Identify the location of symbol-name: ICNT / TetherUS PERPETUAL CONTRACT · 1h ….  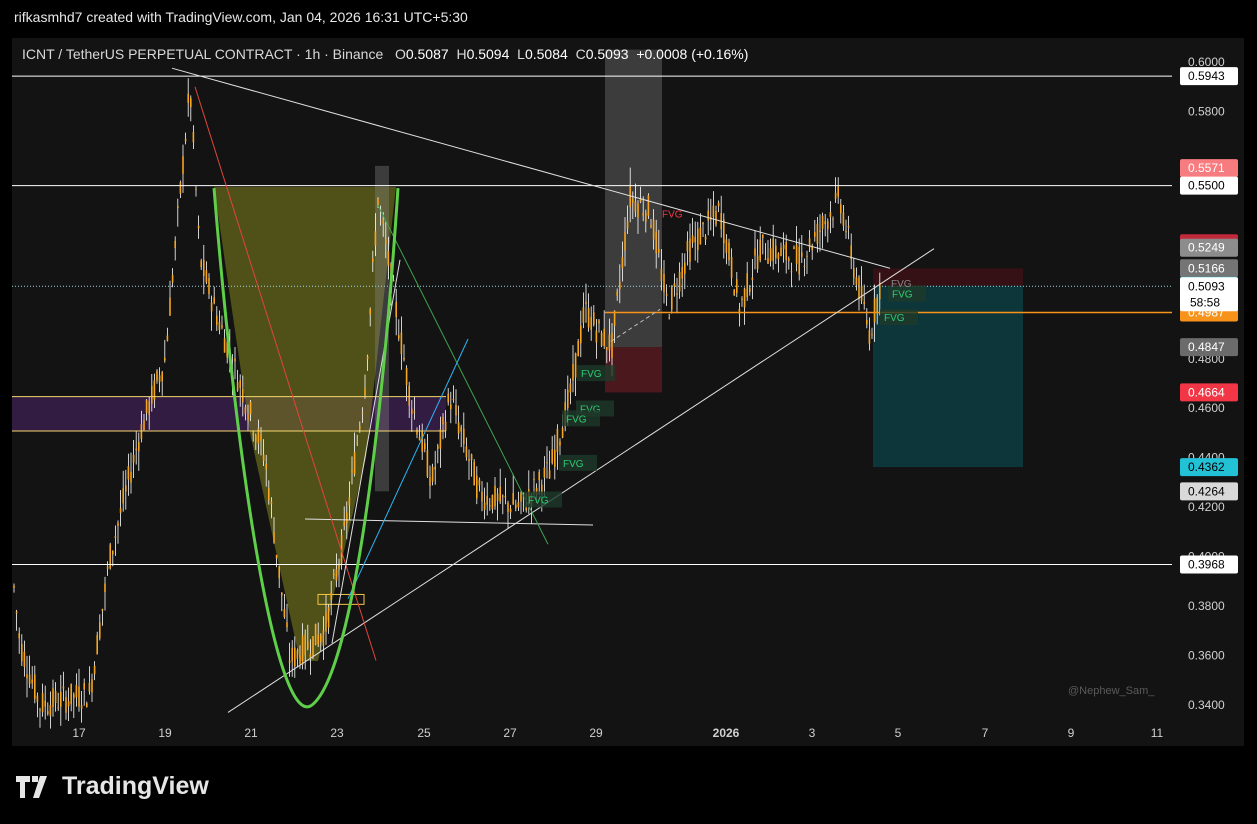
(203, 54).